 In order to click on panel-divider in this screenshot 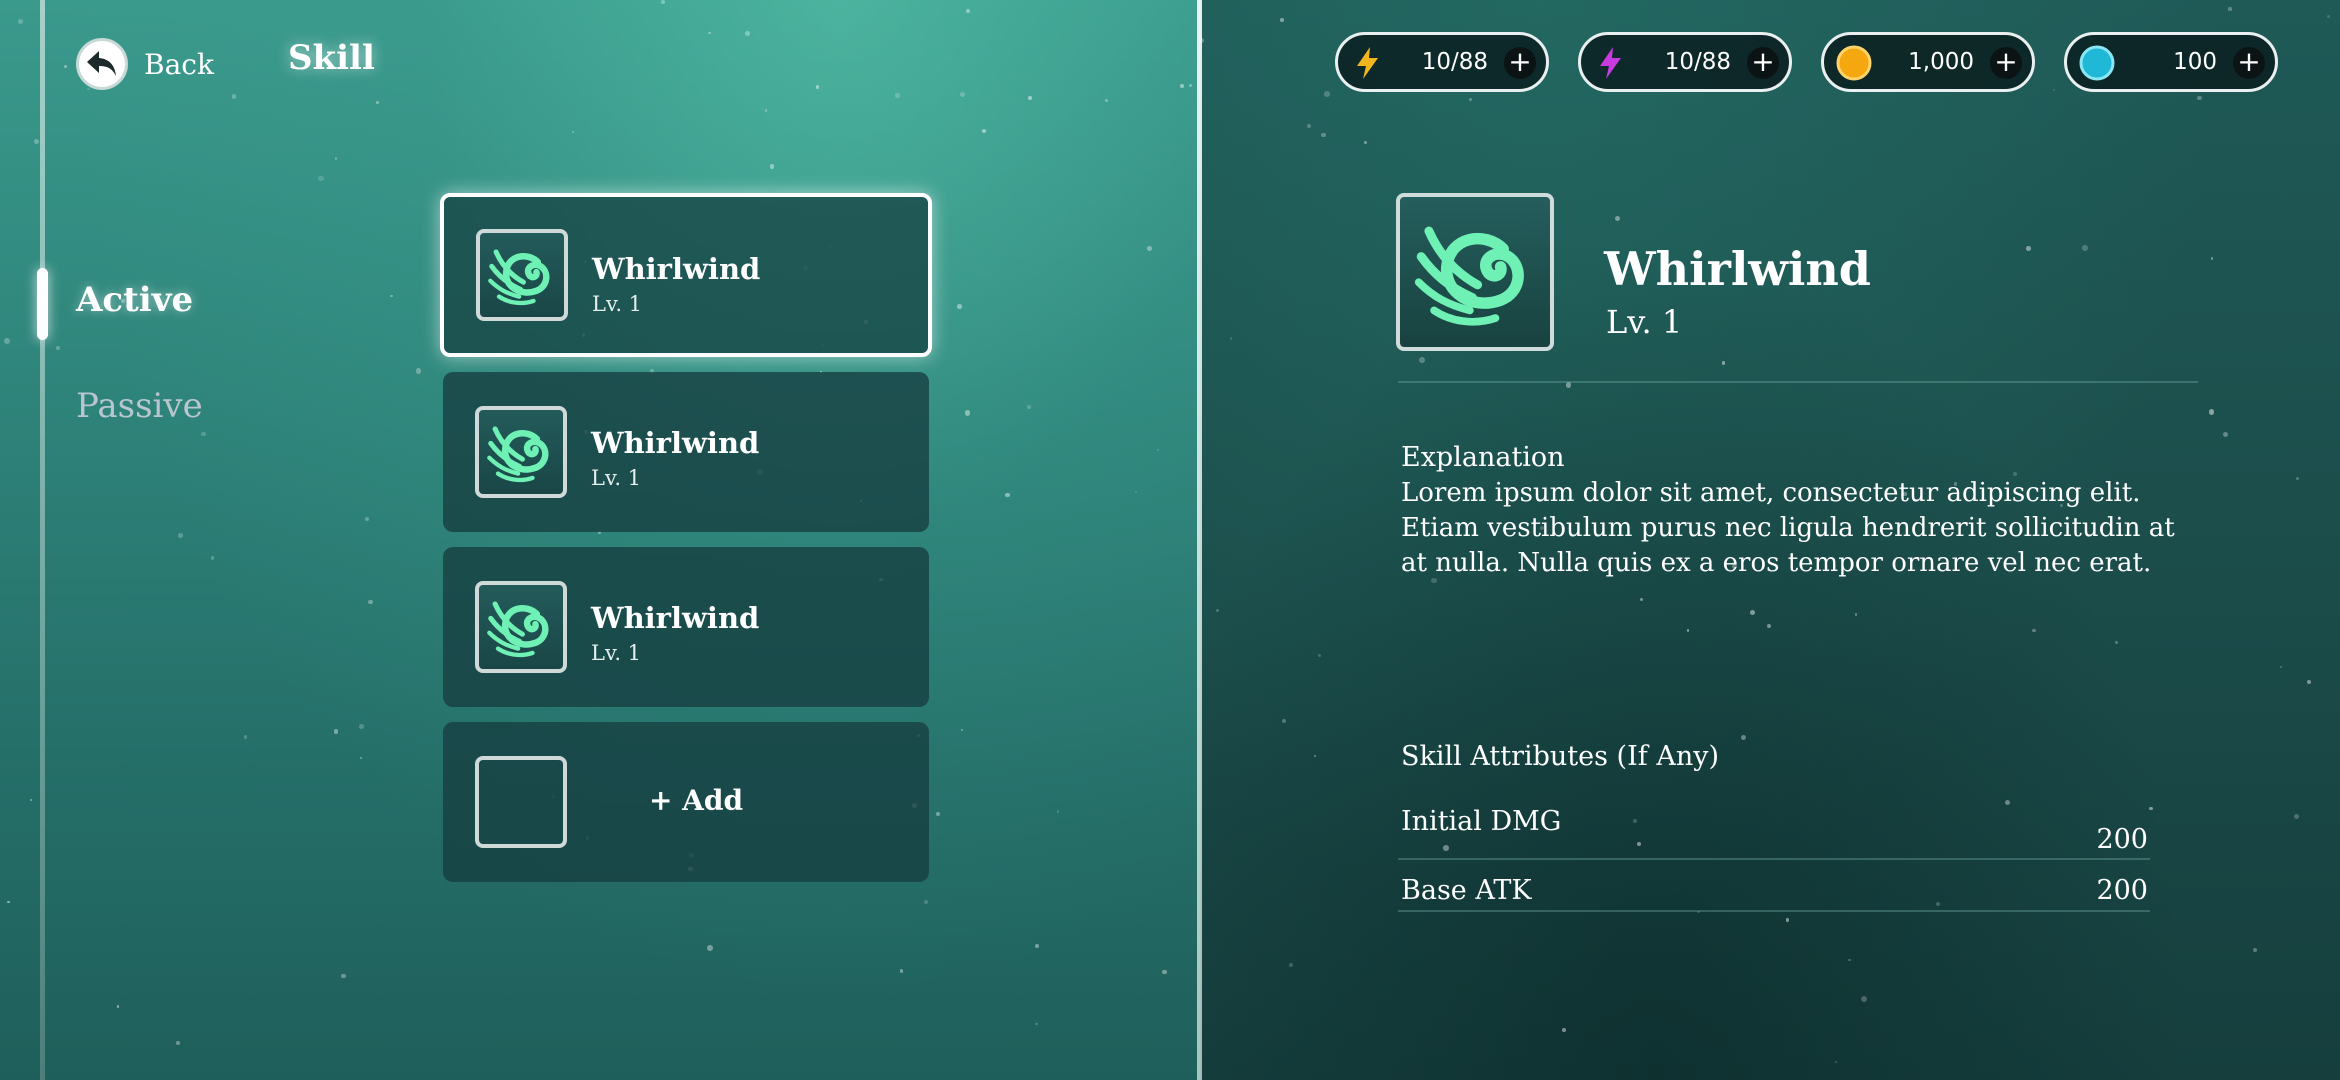, I will do `click(1199, 540)`.